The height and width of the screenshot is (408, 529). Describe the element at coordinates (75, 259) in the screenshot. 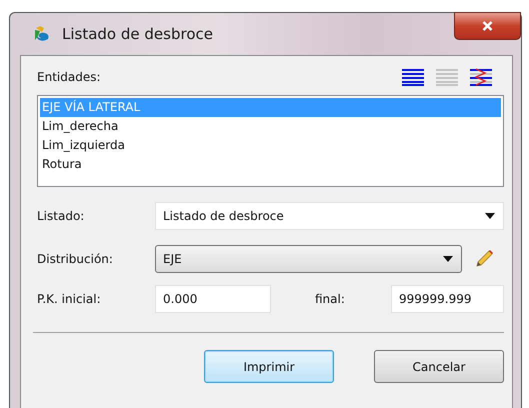

I see `distribucion-label: Distribución:` at that location.